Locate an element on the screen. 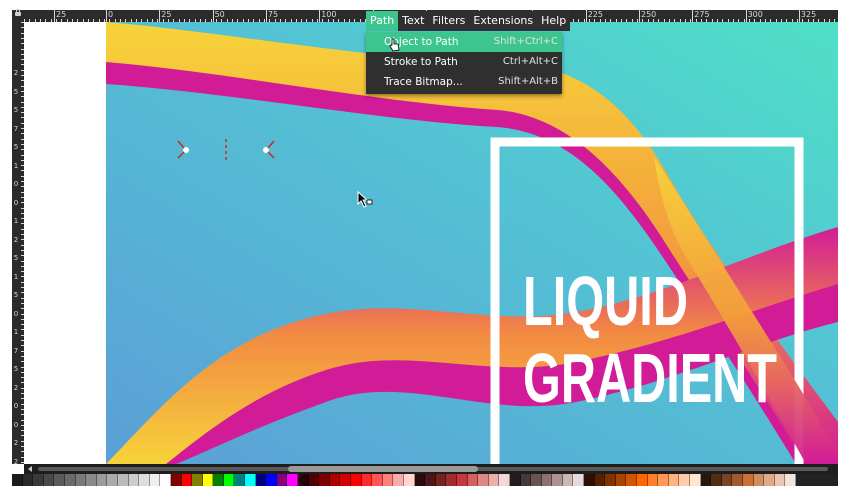 Image resolution: width=850 pixels, height=504 pixels. ruler-label: 0 is located at coordinates (111, 14).